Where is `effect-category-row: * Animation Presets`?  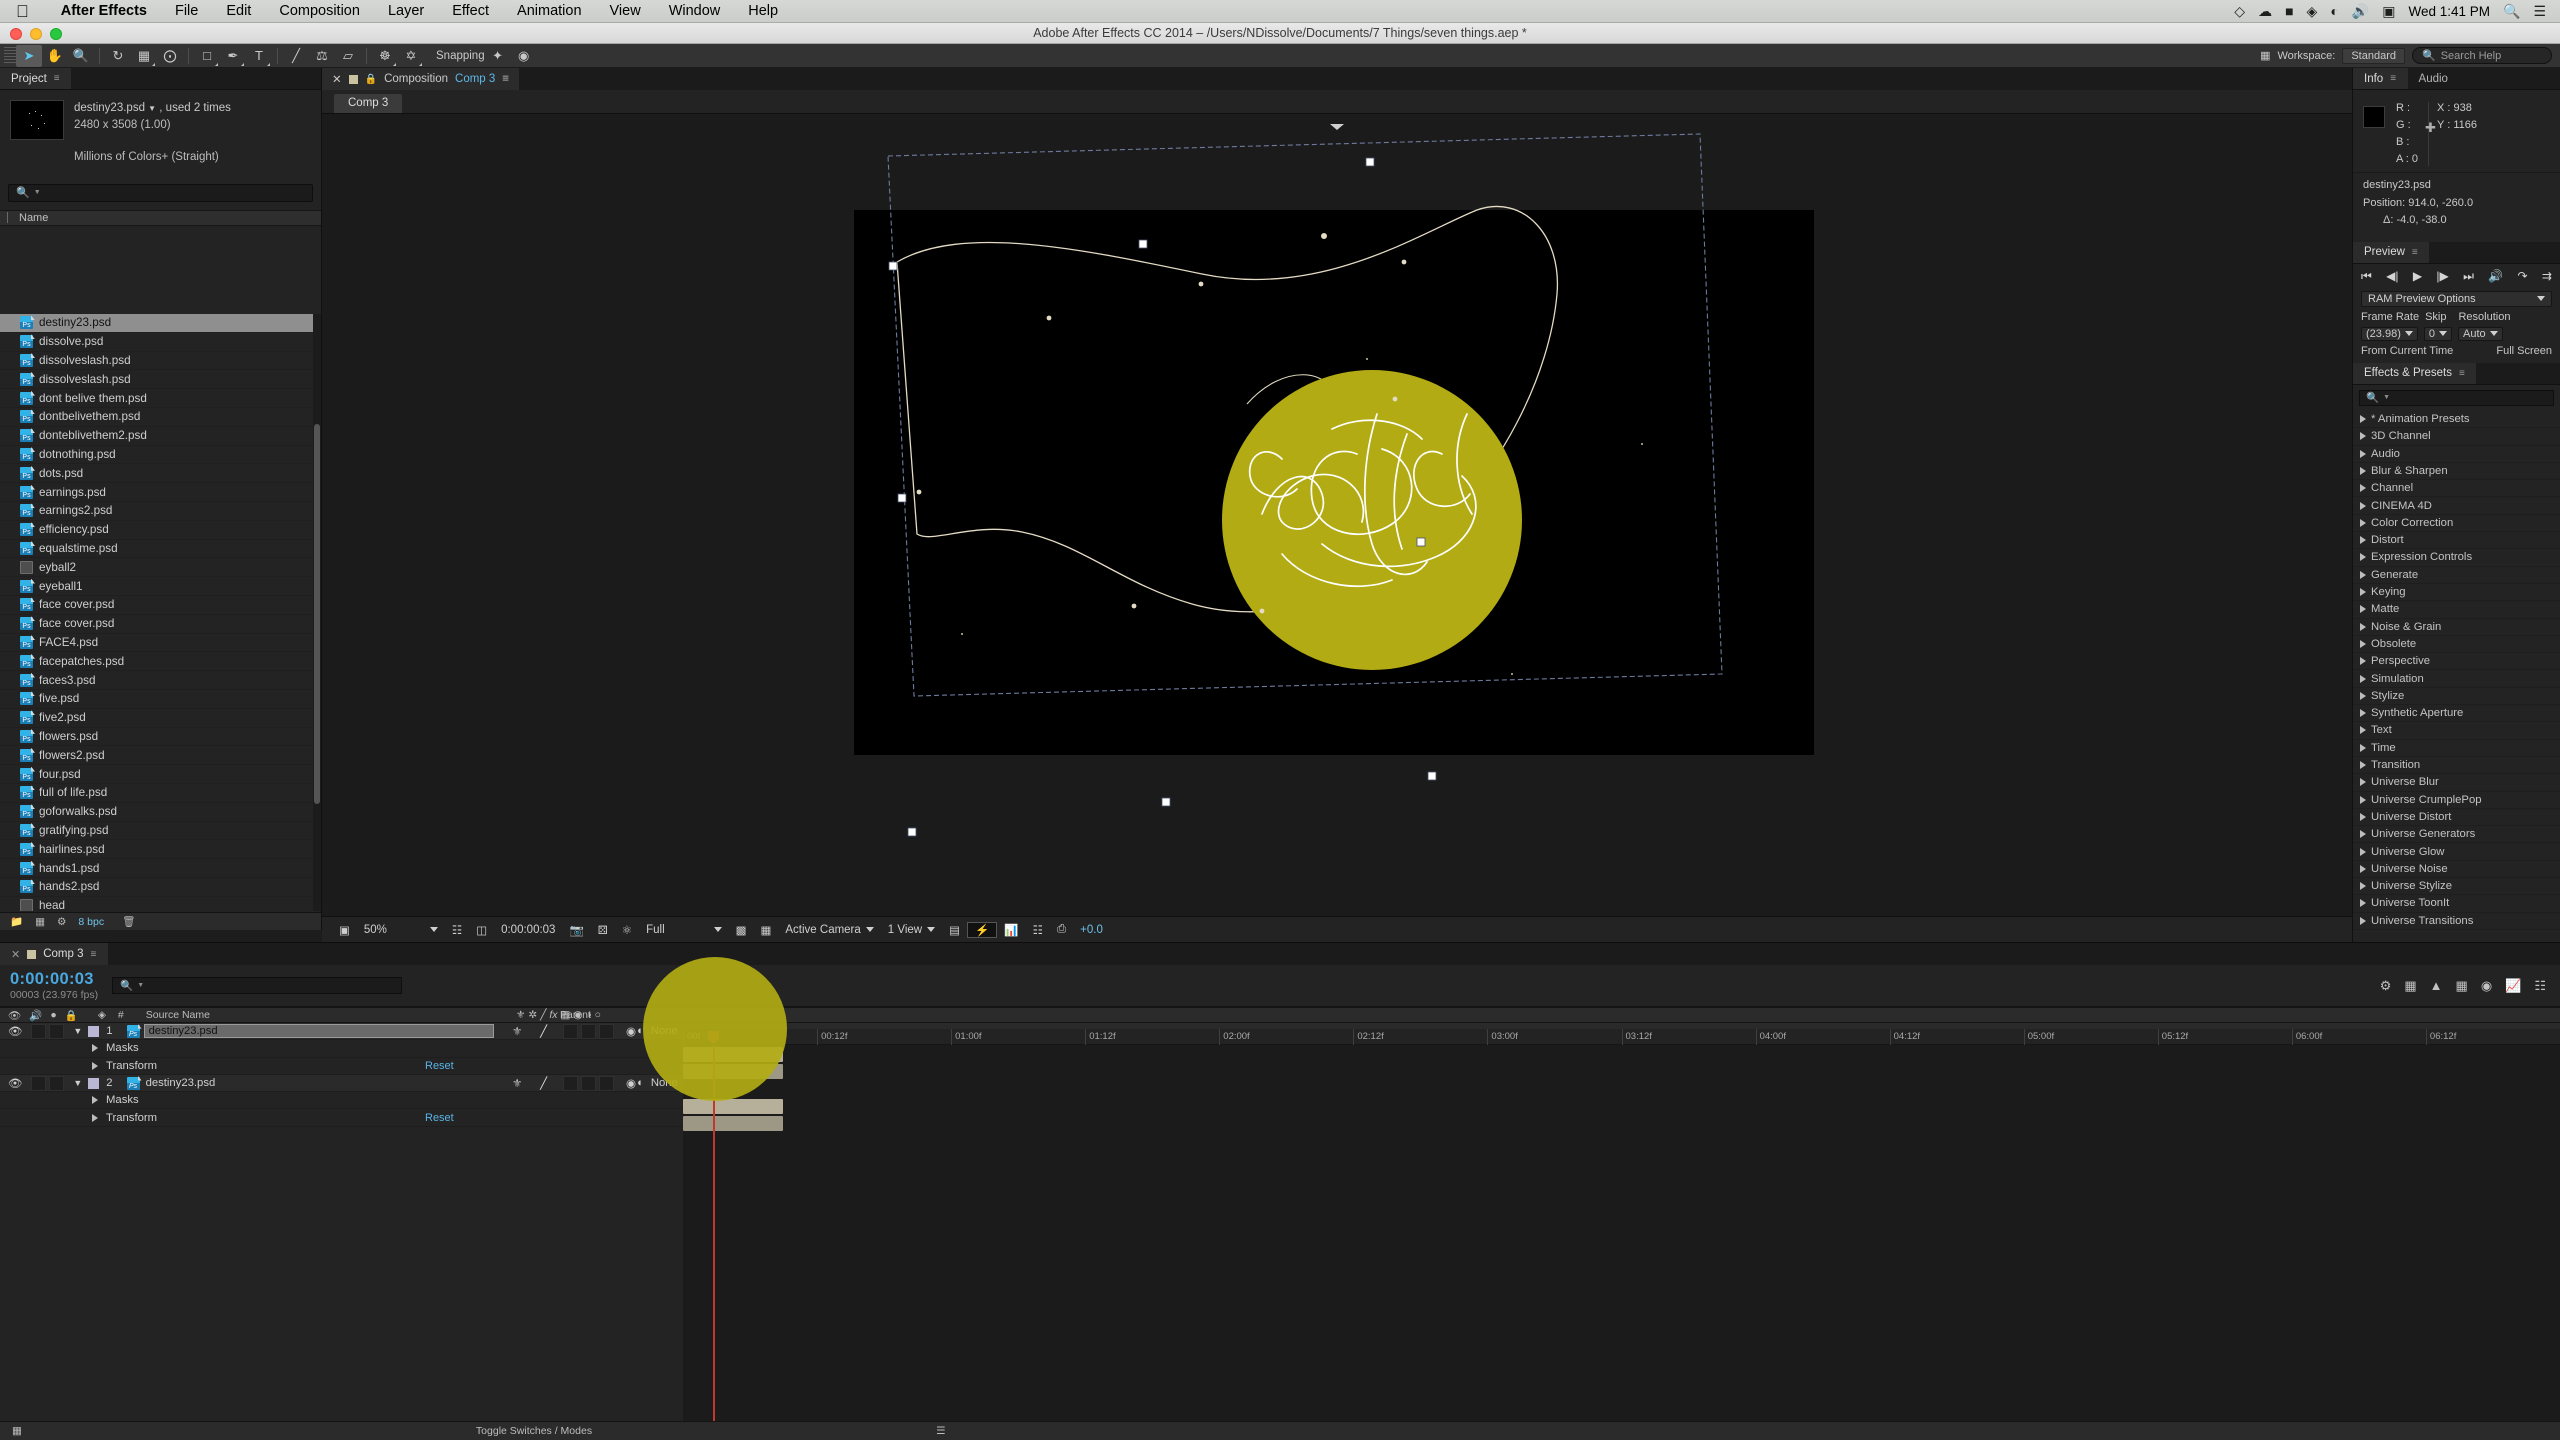 effect-category-row: * Animation Presets is located at coordinates (2456, 420).